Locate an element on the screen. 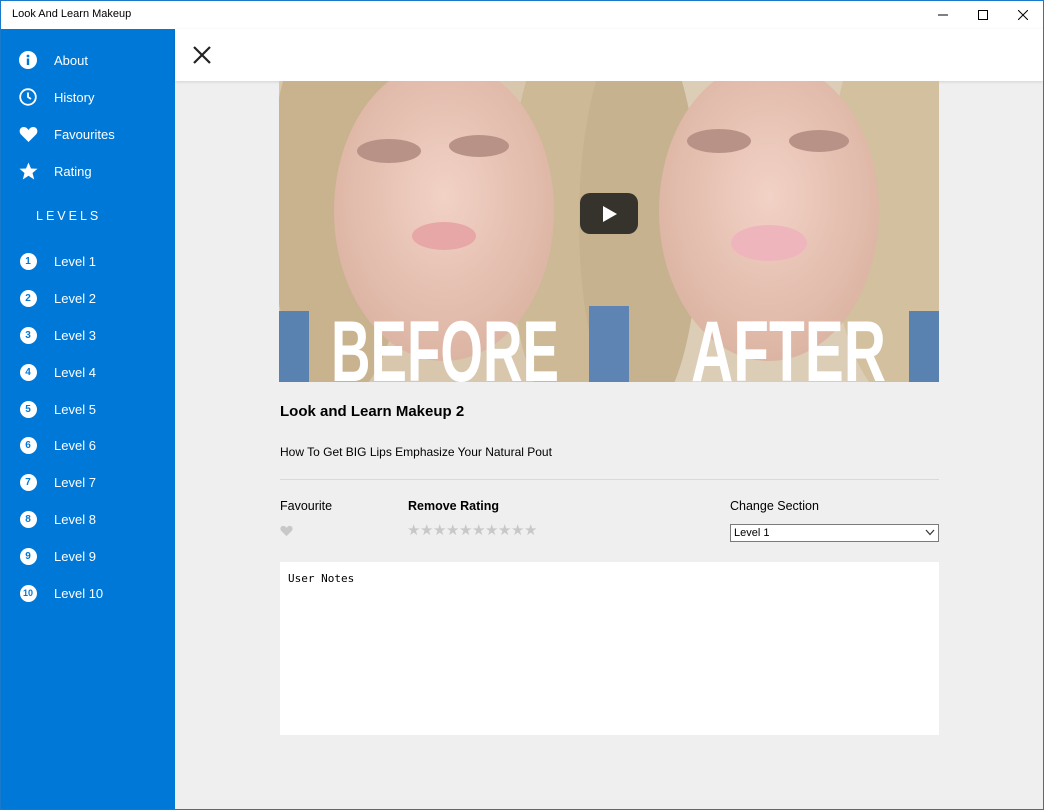 The width and height of the screenshot is (1044, 810). sidebar-item-label: Level 5 is located at coordinates (75, 409).